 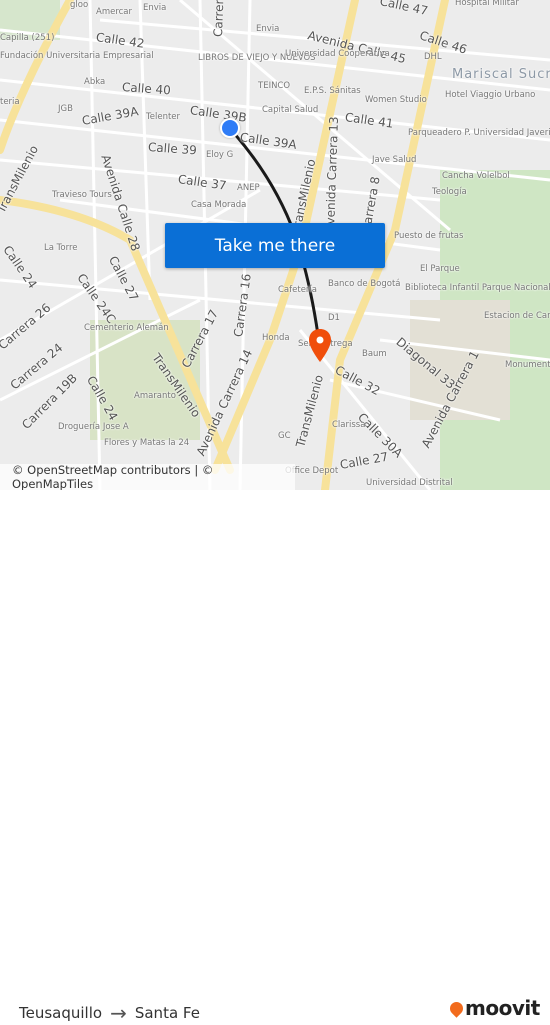 I want to click on route-summary: Teusaquillo → Santa Fe, so click(x=109, y=1013).